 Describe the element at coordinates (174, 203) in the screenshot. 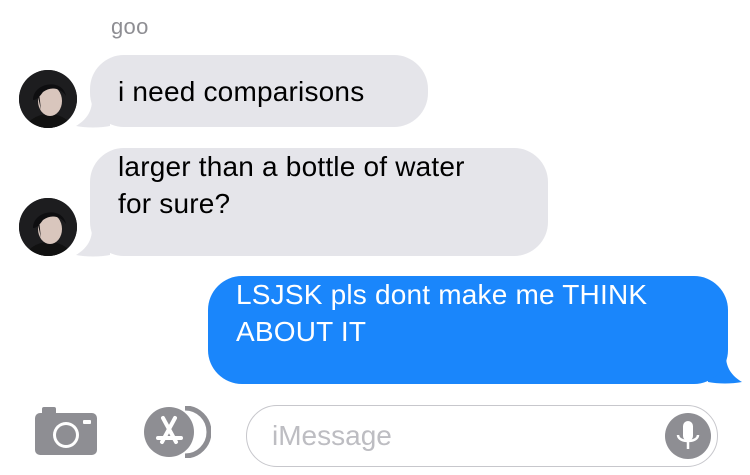

I see `message-text-line: for sure?` at that location.